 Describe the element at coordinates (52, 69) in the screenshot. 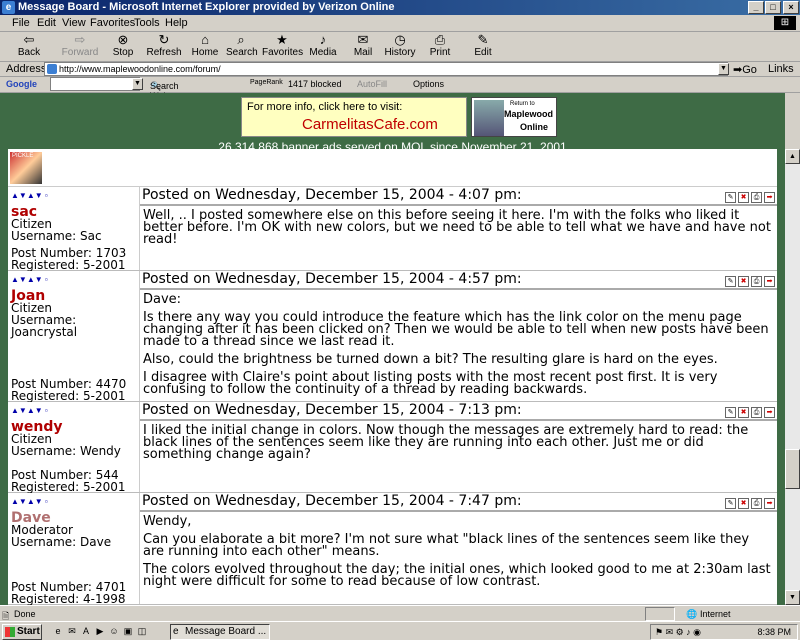

I see `page-icon` at that location.